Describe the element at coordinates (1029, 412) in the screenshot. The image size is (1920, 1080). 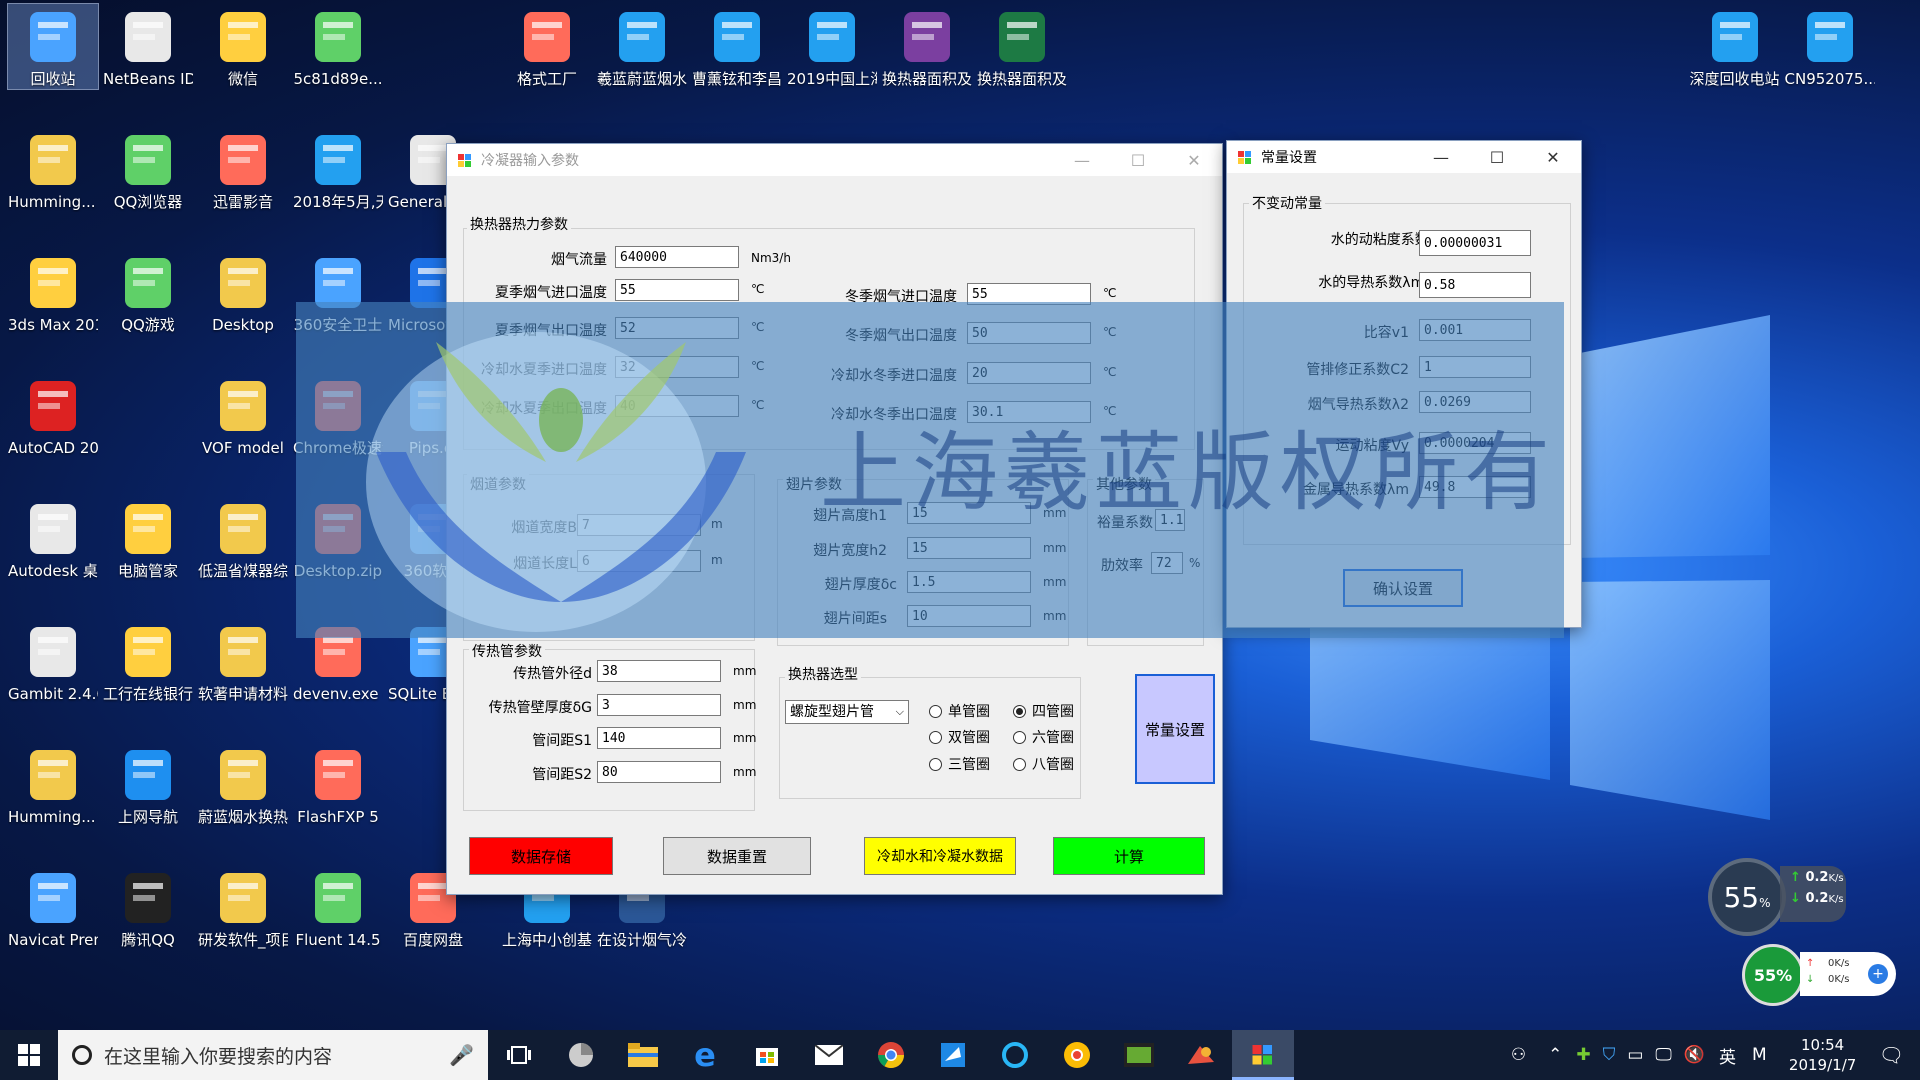
I see `cw-winter-out-input: 30.1` at that location.